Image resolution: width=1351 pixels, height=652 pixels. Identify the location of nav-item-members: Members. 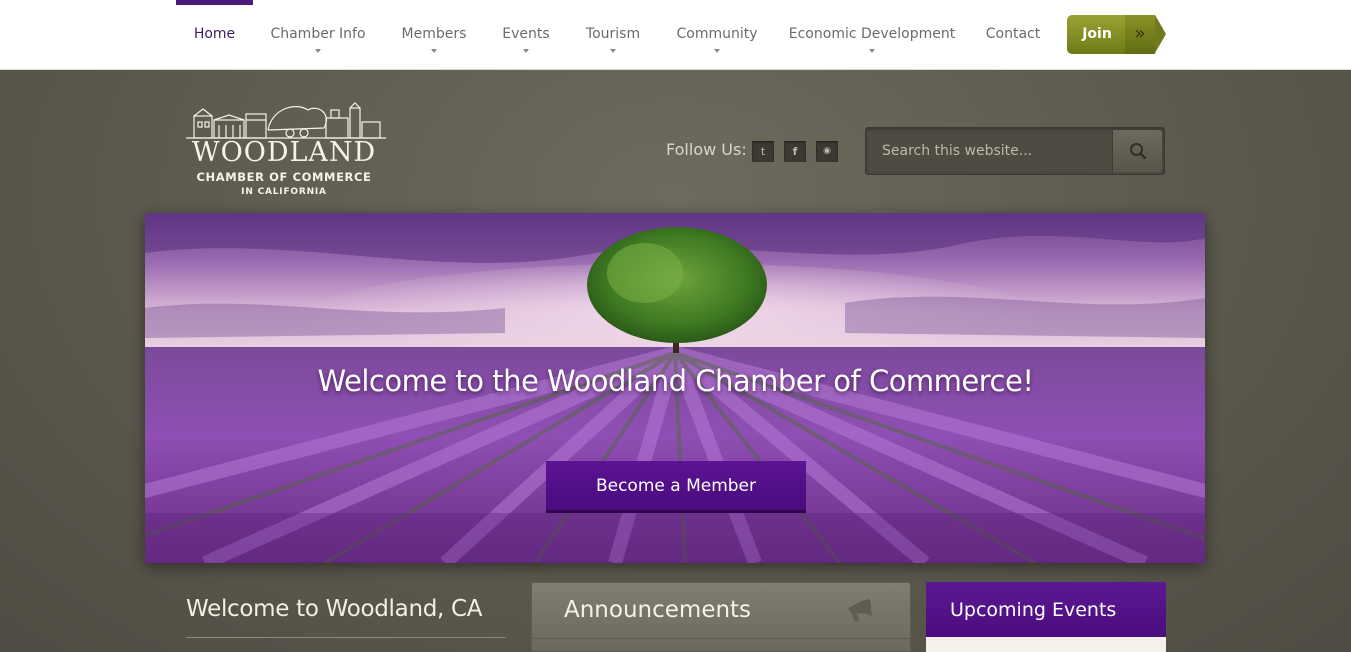
(434, 35).